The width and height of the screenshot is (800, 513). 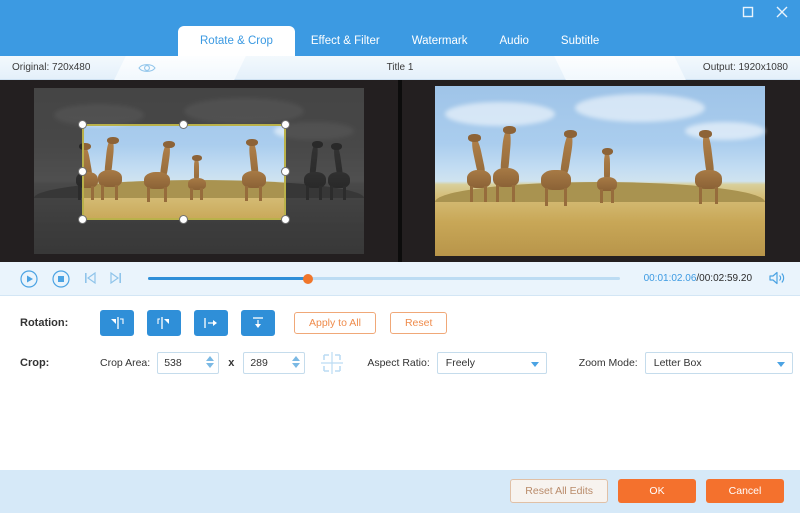 I want to click on output-resolution-label: Output: 1920x1080, so click(x=745, y=67).